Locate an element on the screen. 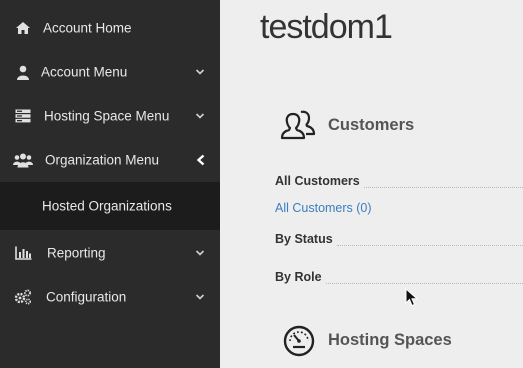  group-label: By Role is located at coordinates (298, 277).